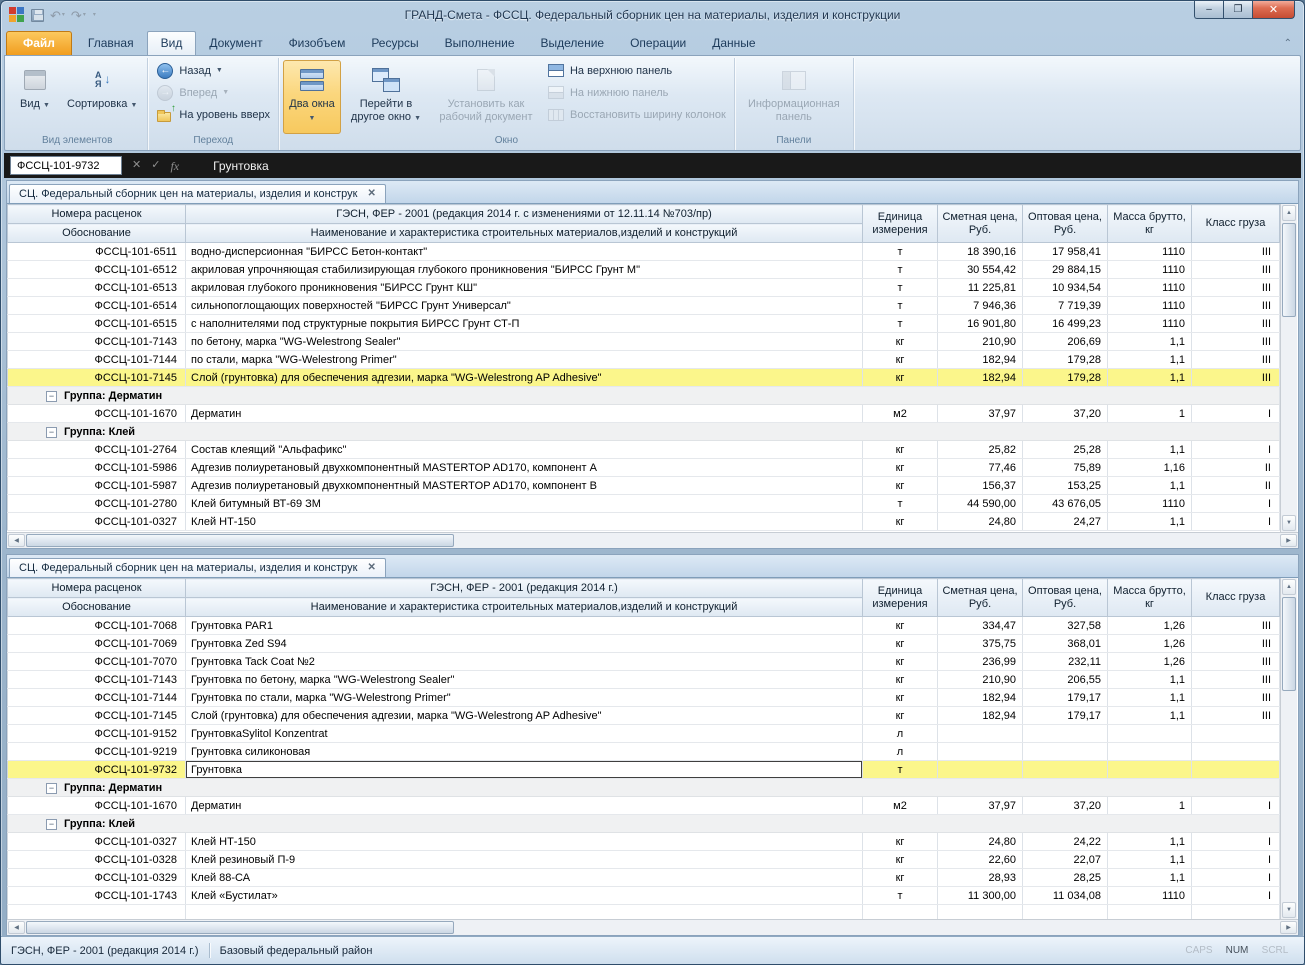 The image size is (1305, 965). I want to click on table-row: ФССЦ-101-1670 Дерматин м2 37,97 37,20 1 I, so click(643, 805).